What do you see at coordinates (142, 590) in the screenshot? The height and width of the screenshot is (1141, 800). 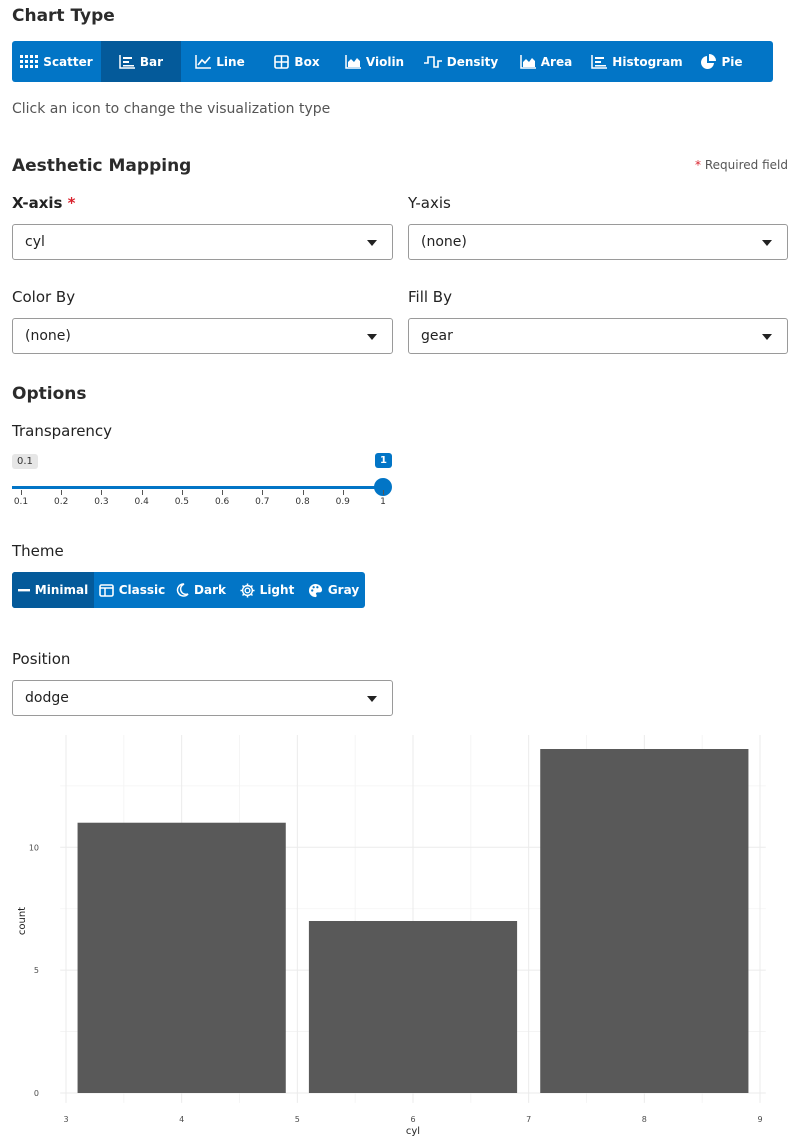 I see `theme-label-text: Classic` at bounding box center [142, 590].